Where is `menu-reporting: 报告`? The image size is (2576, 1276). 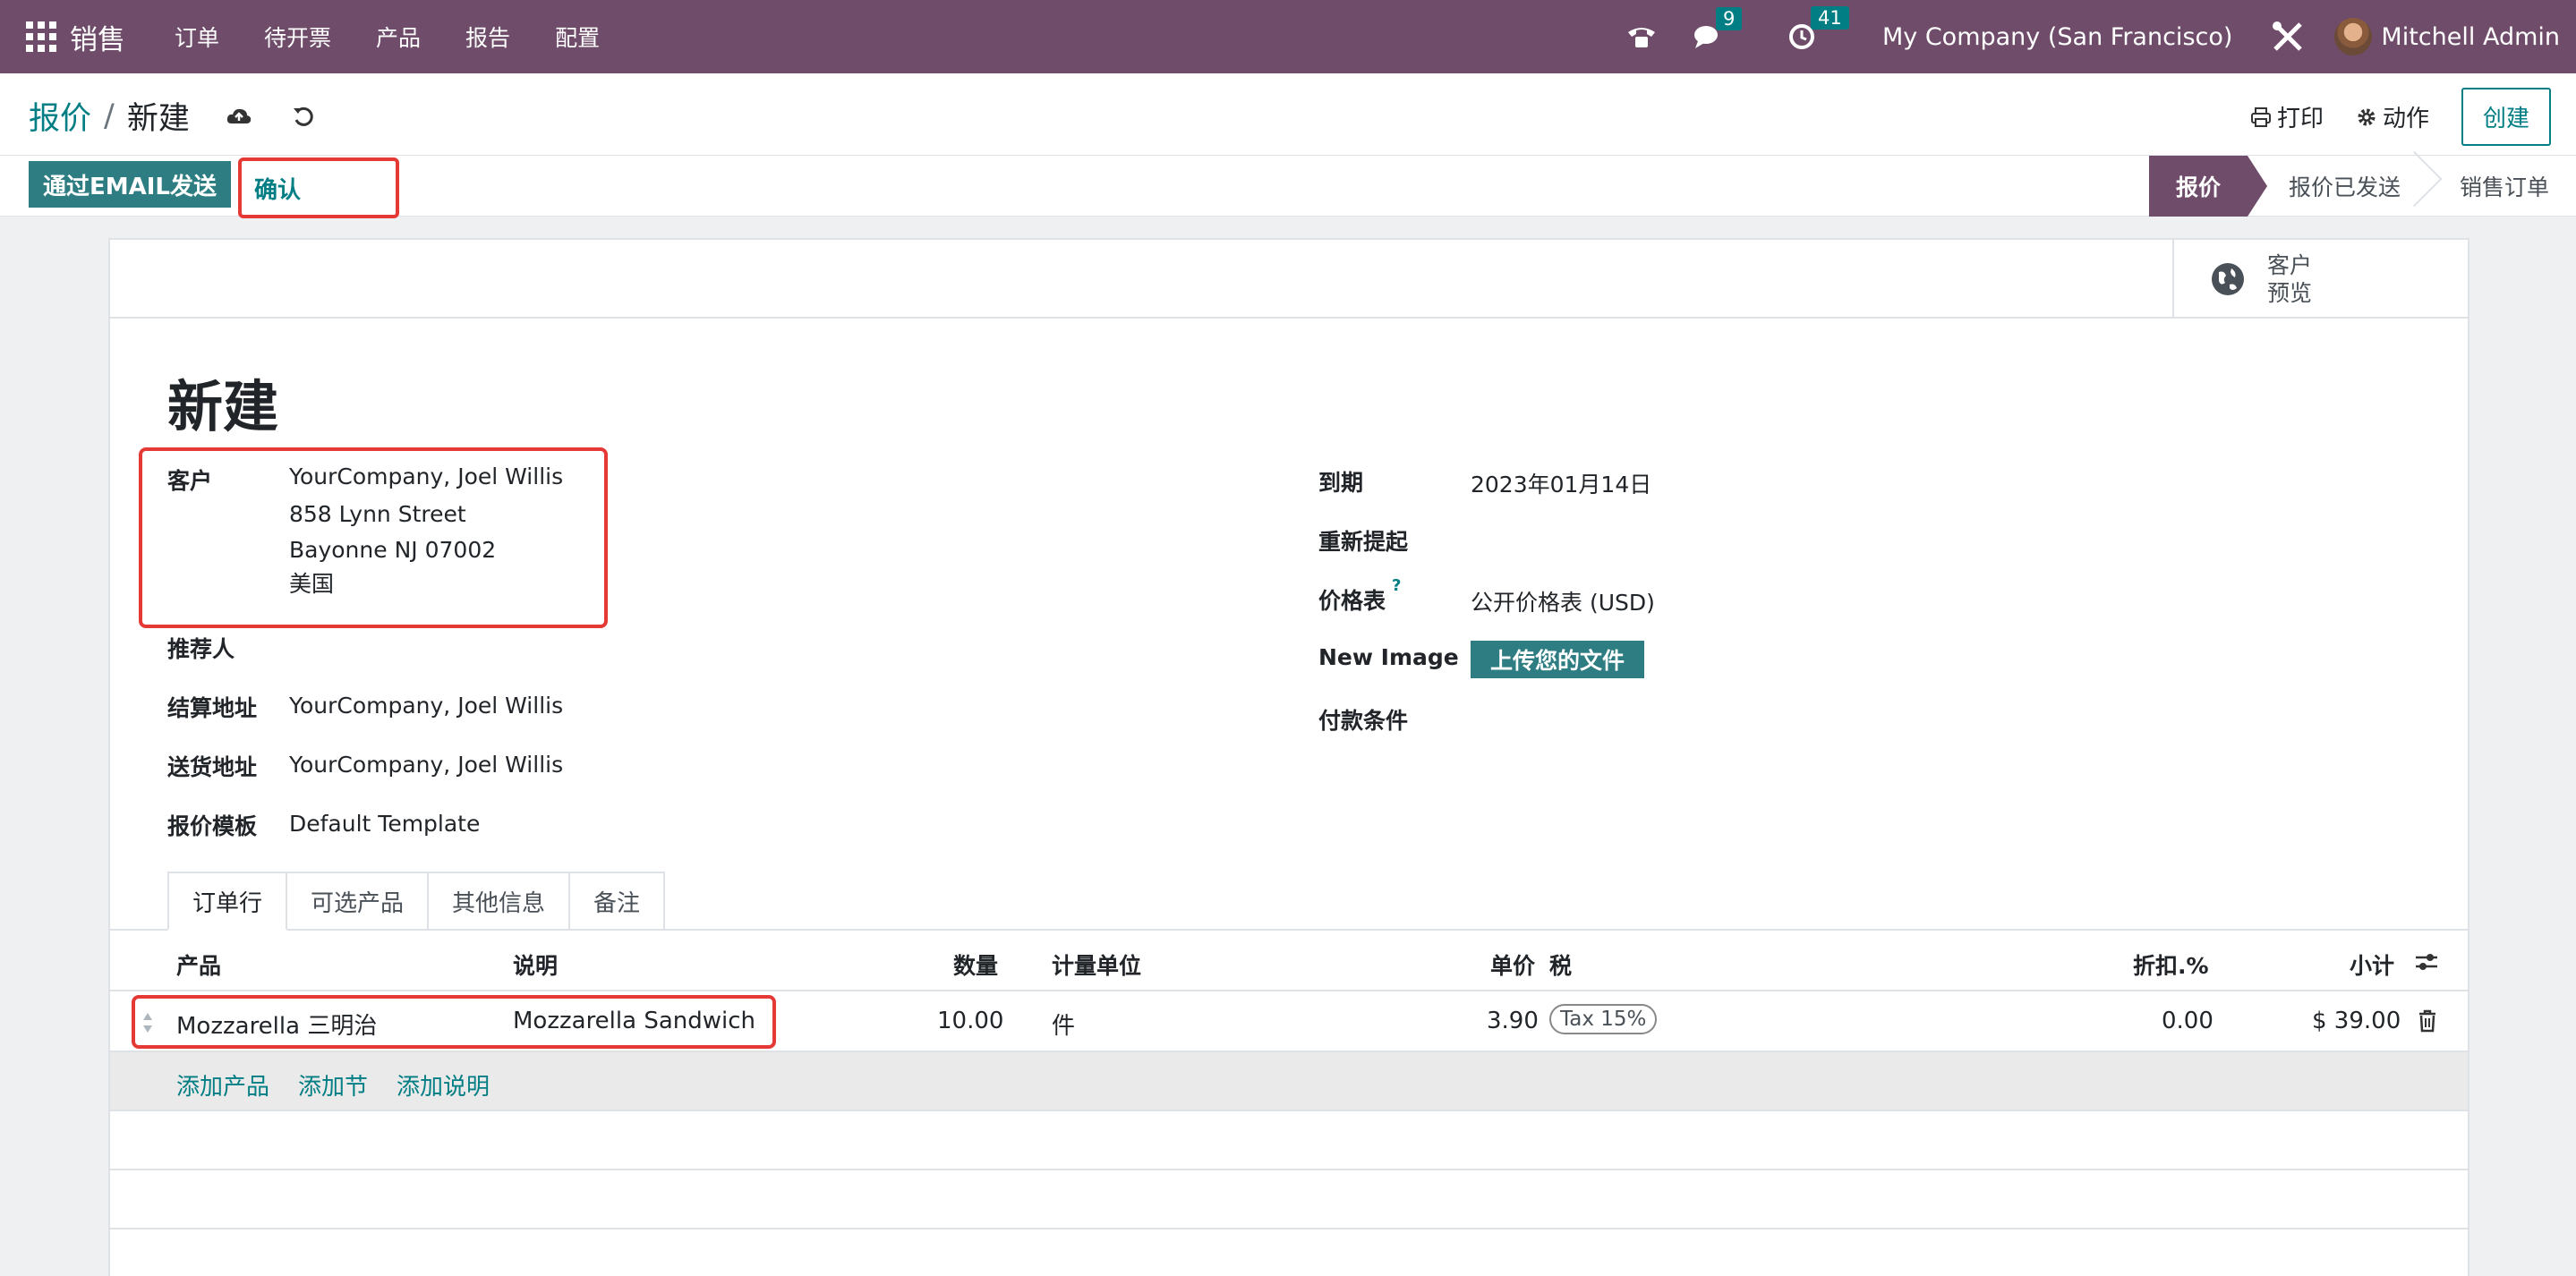
menu-reporting: 报告 is located at coordinates (487, 37).